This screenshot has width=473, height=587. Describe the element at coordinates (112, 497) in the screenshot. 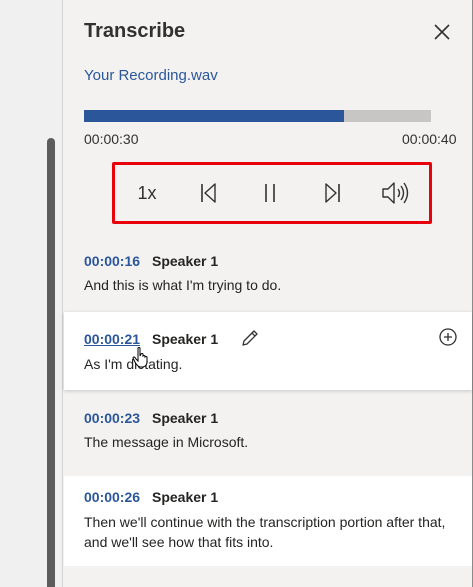

I see `entry-timestamp: 00:00:26` at that location.